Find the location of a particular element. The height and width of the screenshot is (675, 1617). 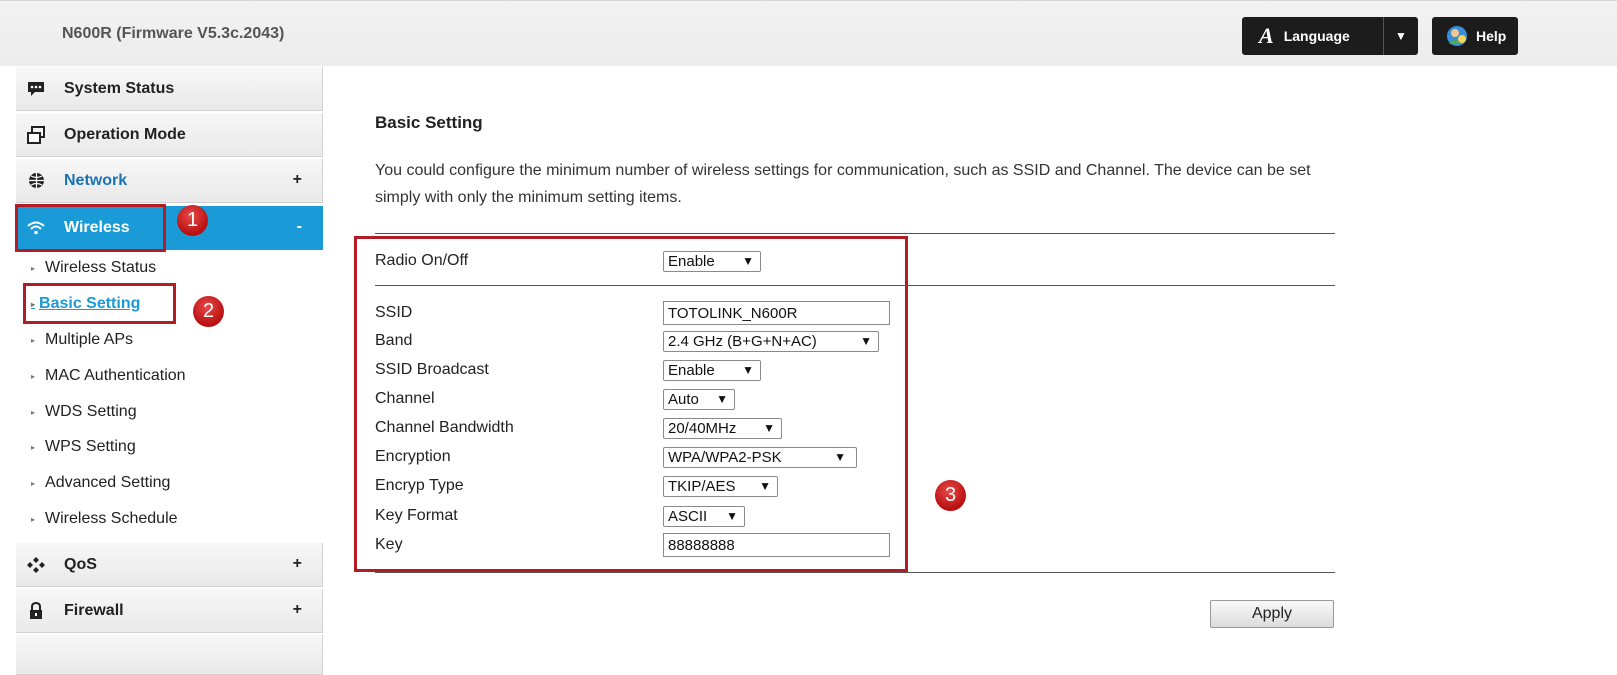

annotation-badge-2: 2 is located at coordinates (208, 311).